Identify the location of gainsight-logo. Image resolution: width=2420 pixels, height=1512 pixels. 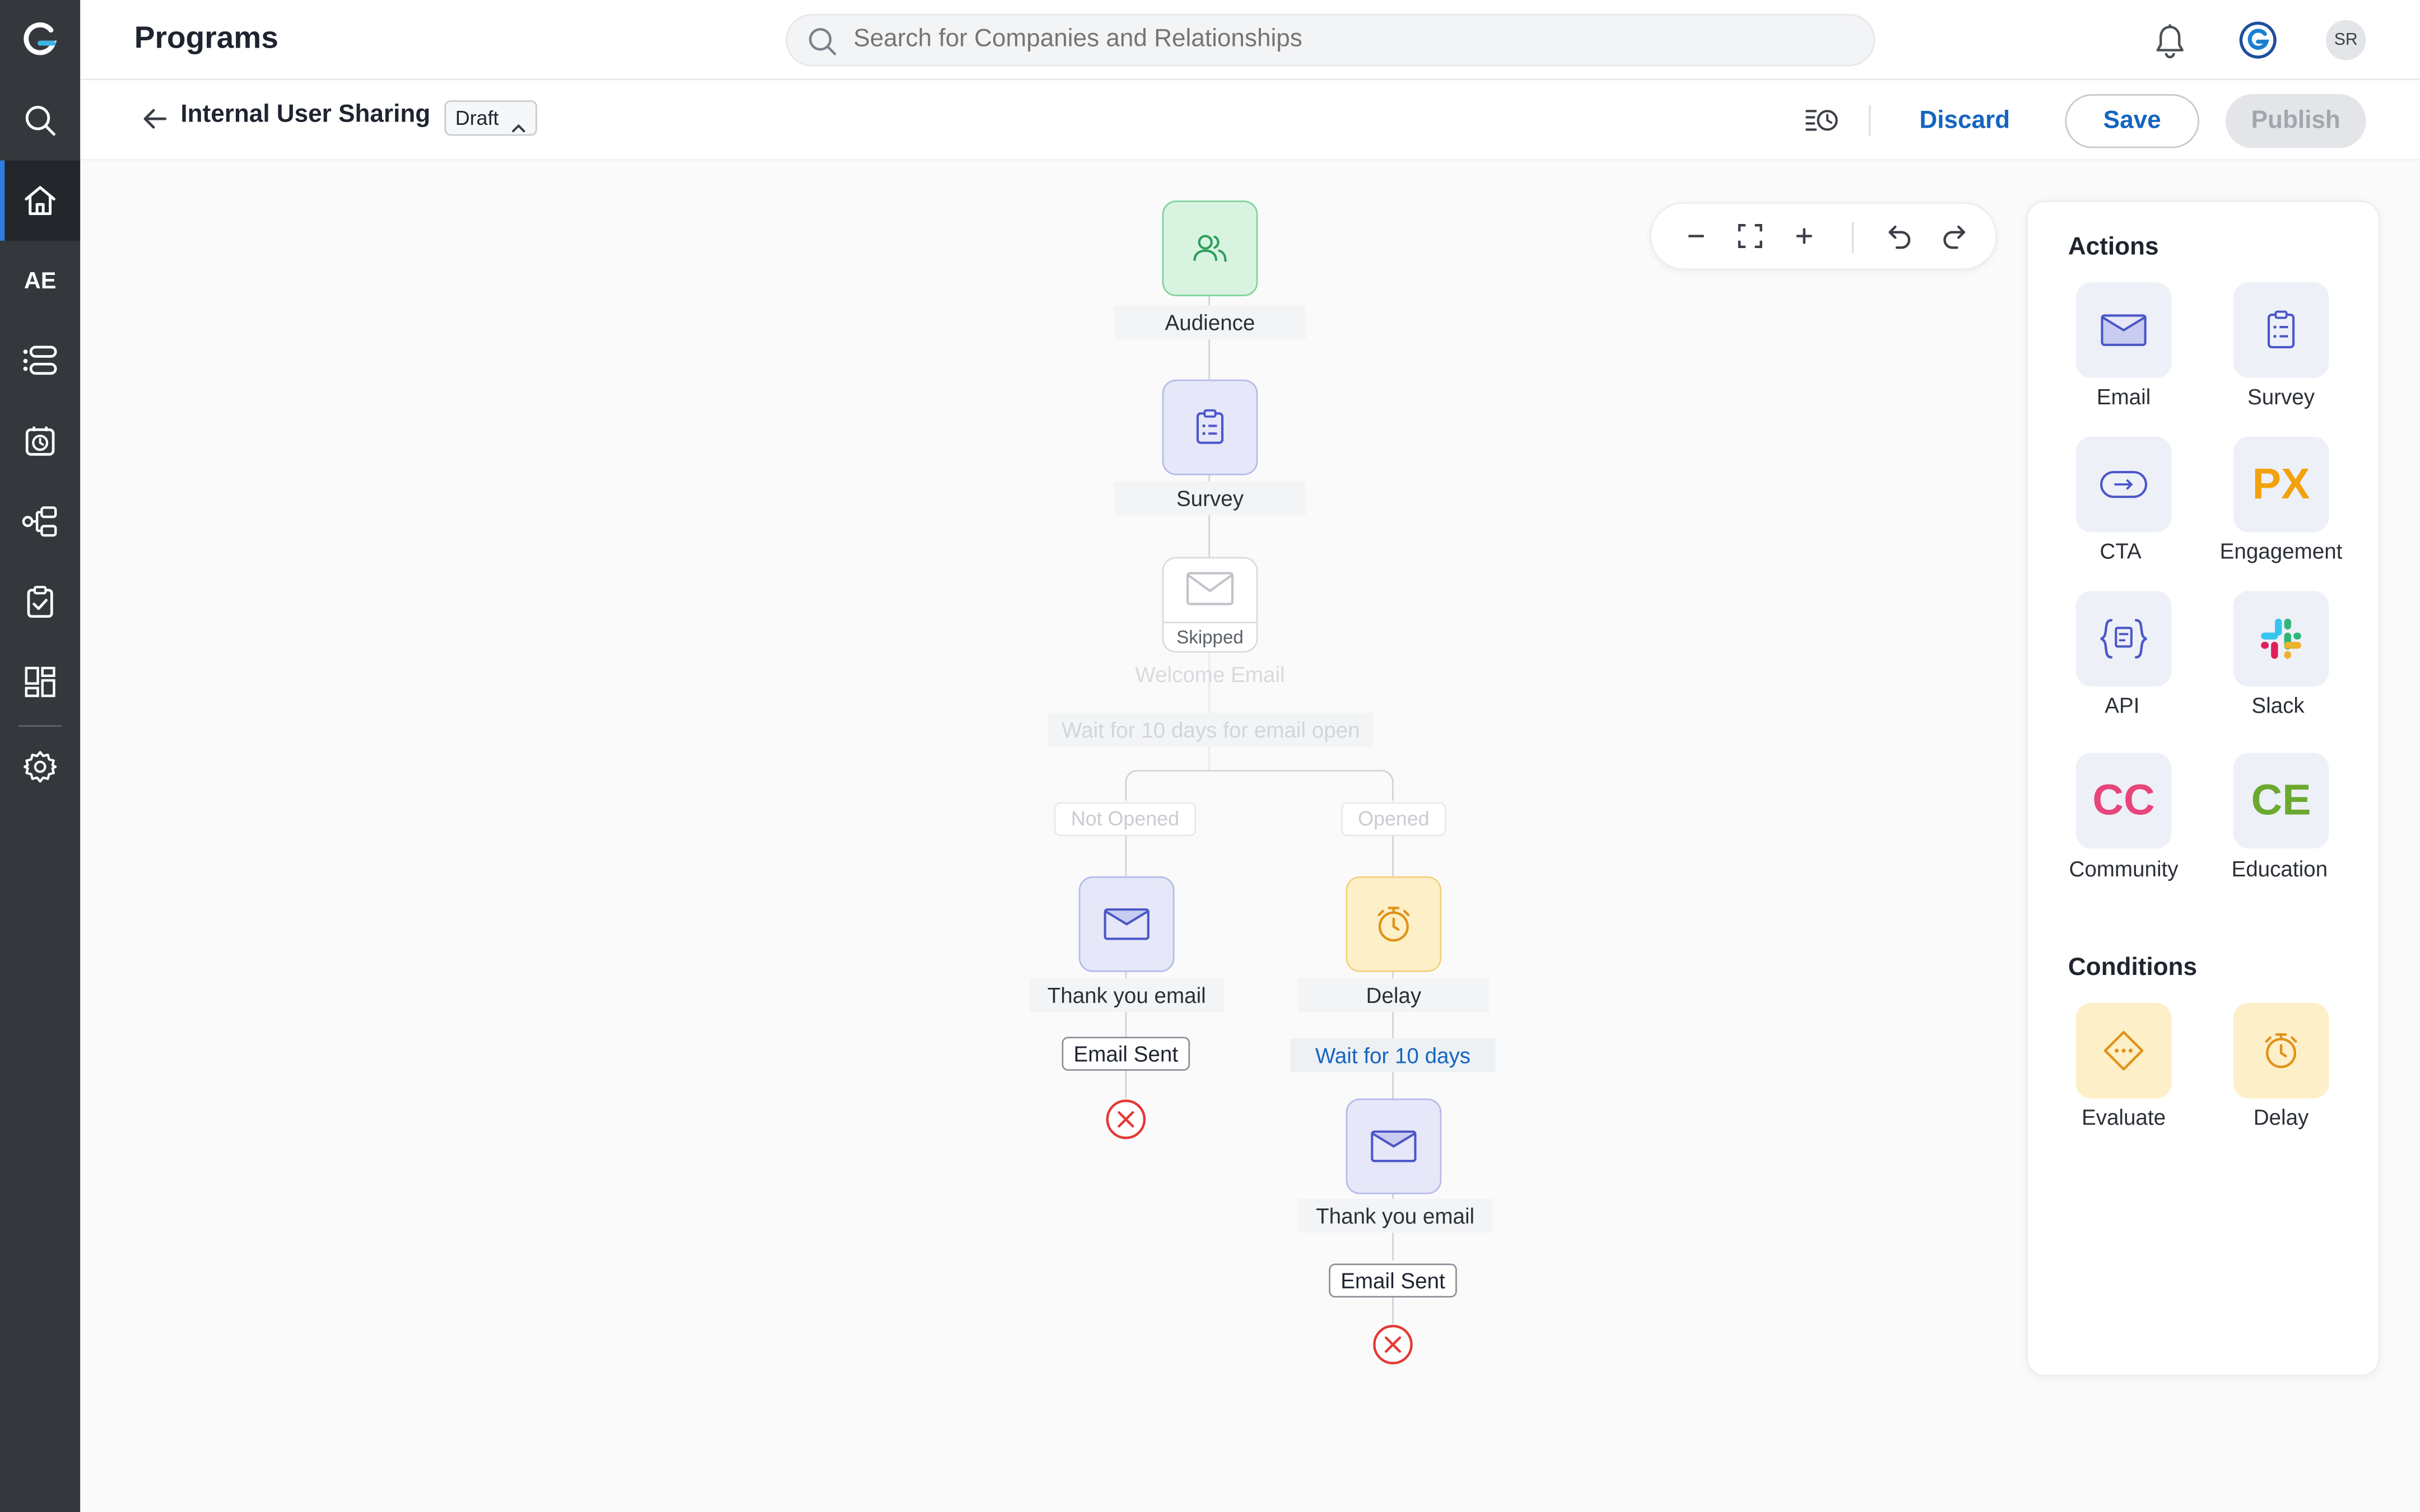
(40, 40).